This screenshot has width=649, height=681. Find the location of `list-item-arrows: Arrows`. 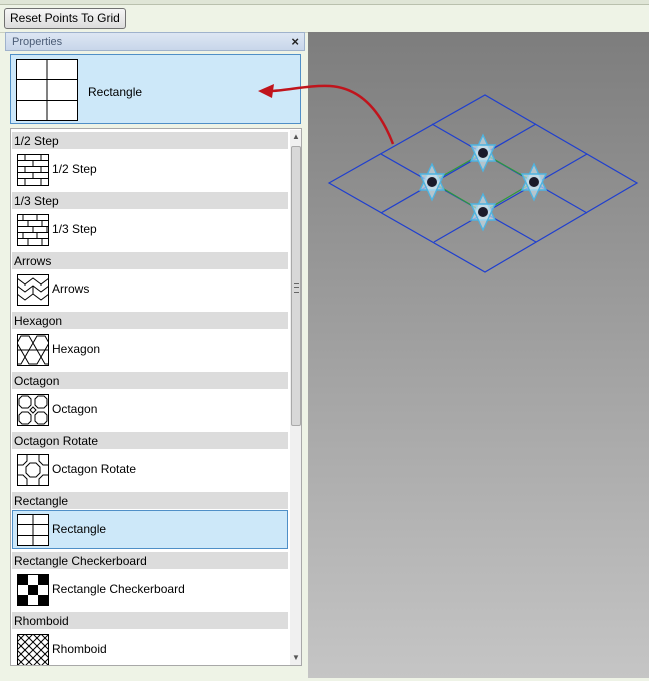

list-item-arrows: Arrows is located at coordinates (150, 289).